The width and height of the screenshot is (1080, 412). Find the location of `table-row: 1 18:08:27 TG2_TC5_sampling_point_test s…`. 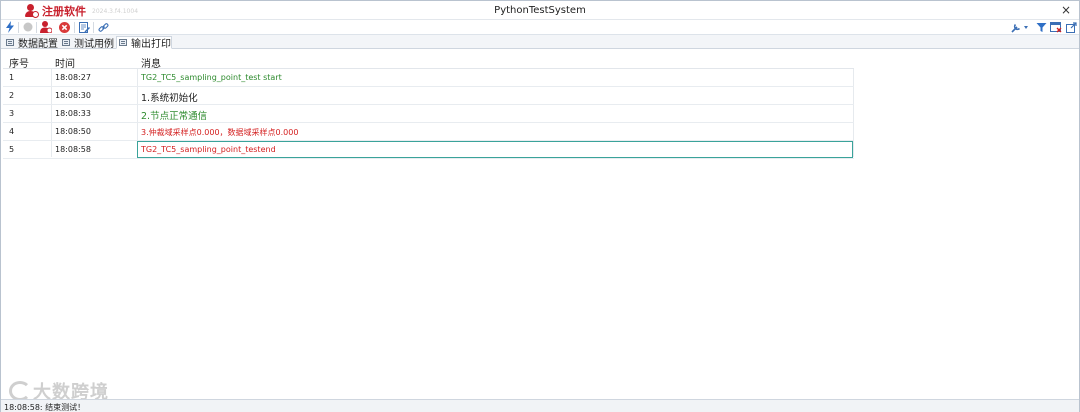

table-row: 1 18:08:27 TG2_TC5_sampling_point_test s… is located at coordinates (428, 78).